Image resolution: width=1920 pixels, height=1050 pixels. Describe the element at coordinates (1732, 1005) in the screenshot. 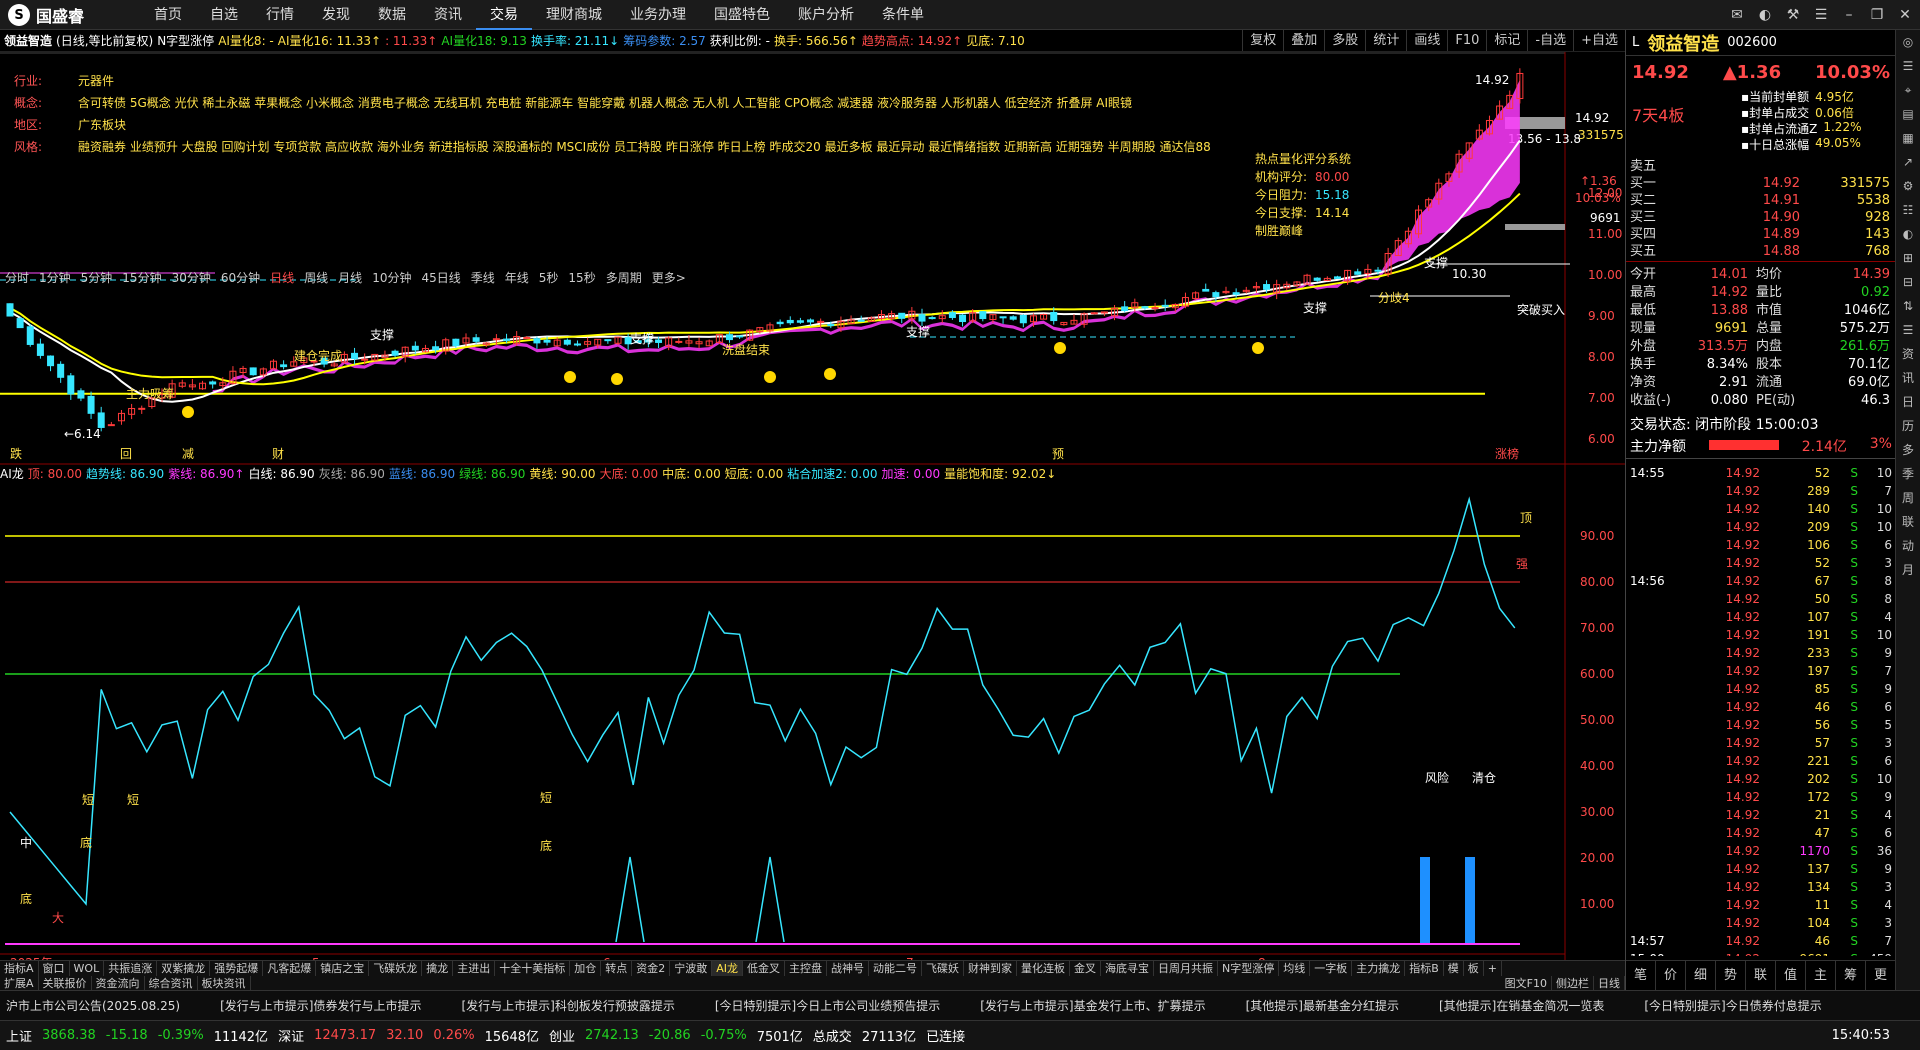

I see `news-item: [今日特别提示]今日债券付息提示` at that location.